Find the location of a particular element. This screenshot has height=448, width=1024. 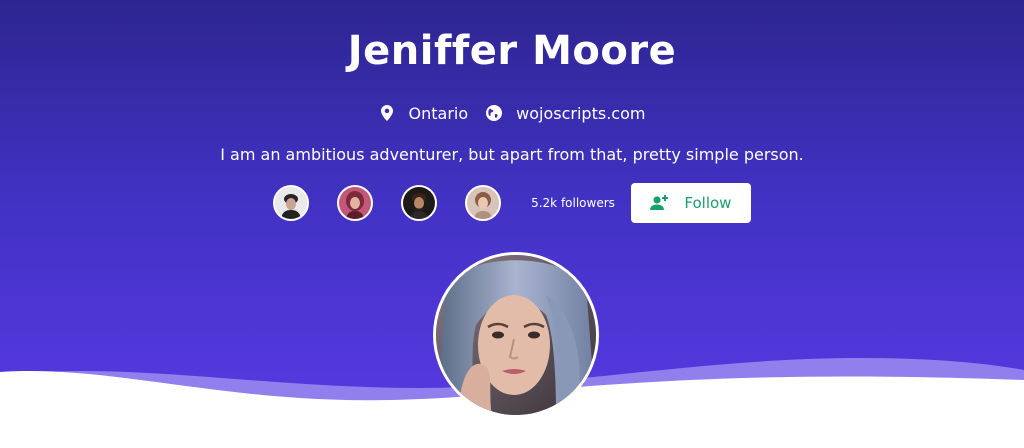

social-row: 5.2k followers Follow is located at coordinates (512, 203).